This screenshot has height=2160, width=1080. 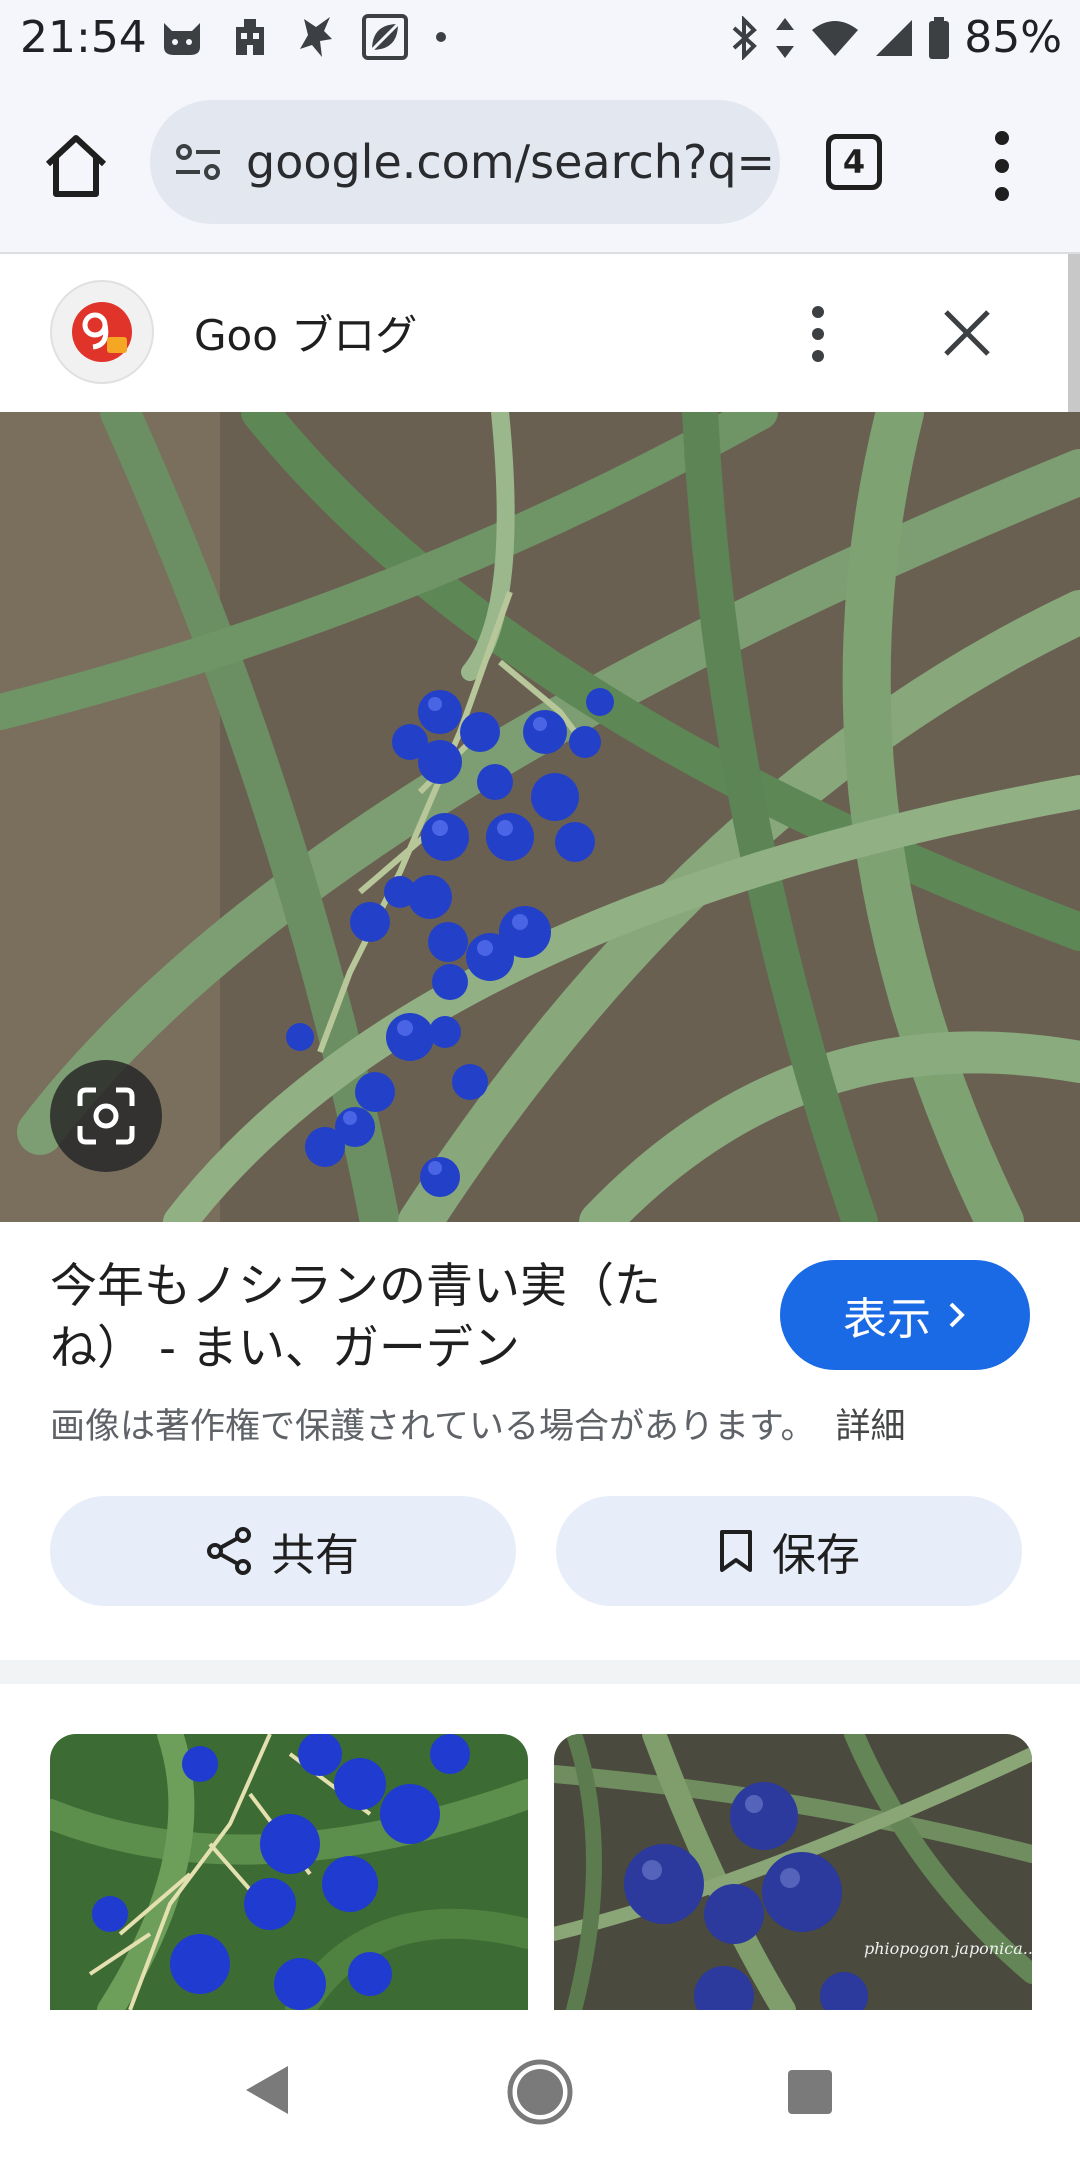 What do you see at coordinates (540, 2092) in the screenshot?
I see `home-circle-icon` at bounding box center [540, 2092].